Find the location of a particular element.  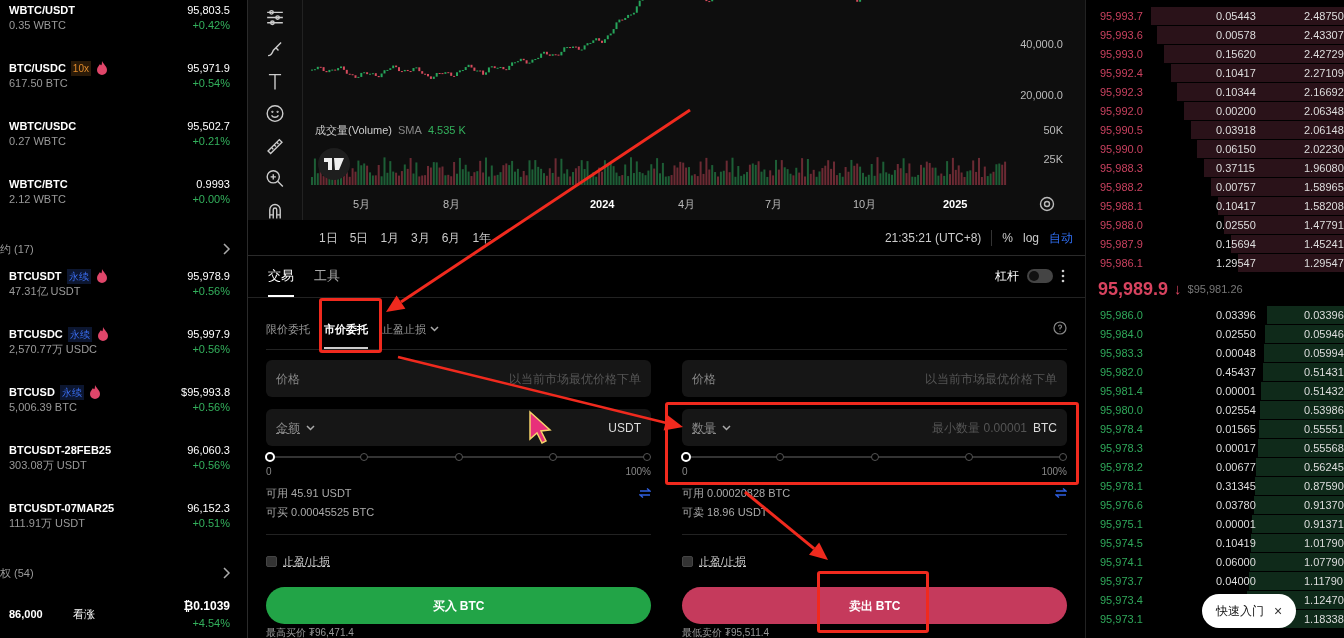

book-total: 1.11790 is located at coordinates (1323, 582).